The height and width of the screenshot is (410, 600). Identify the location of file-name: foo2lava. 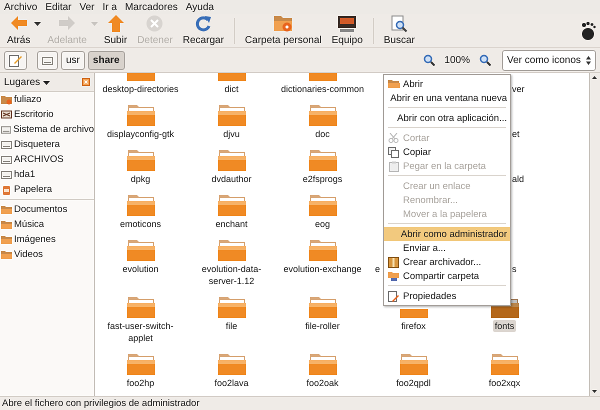
(231, 383).